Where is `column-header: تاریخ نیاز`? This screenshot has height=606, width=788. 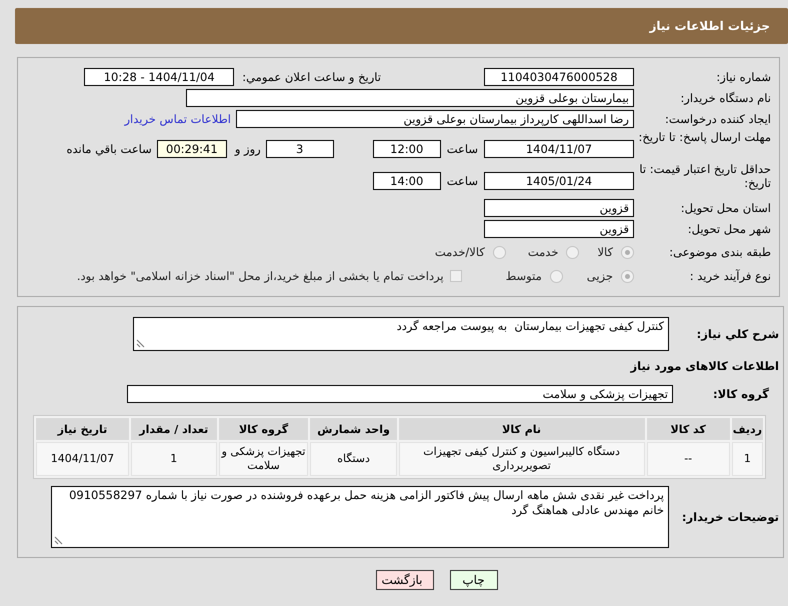 column-header: تاریخ نیاز is located at coordinates (82, 429).